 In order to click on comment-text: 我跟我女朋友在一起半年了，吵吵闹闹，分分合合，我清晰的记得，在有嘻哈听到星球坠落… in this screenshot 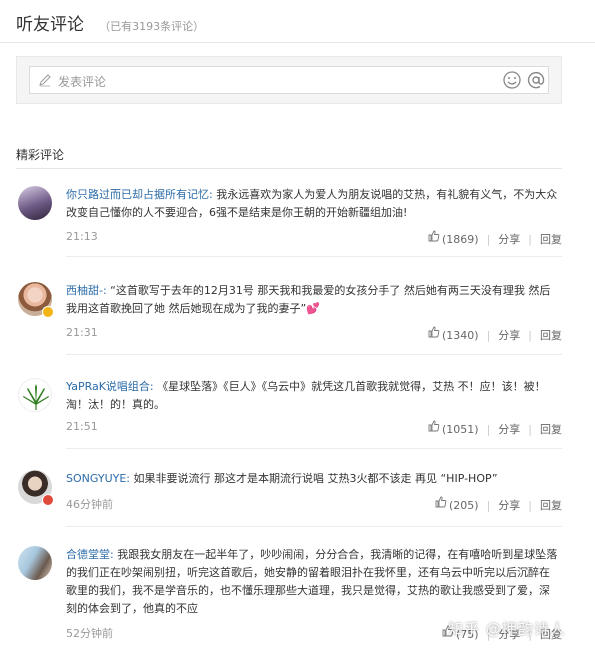, I will do `click(312, 581)`.